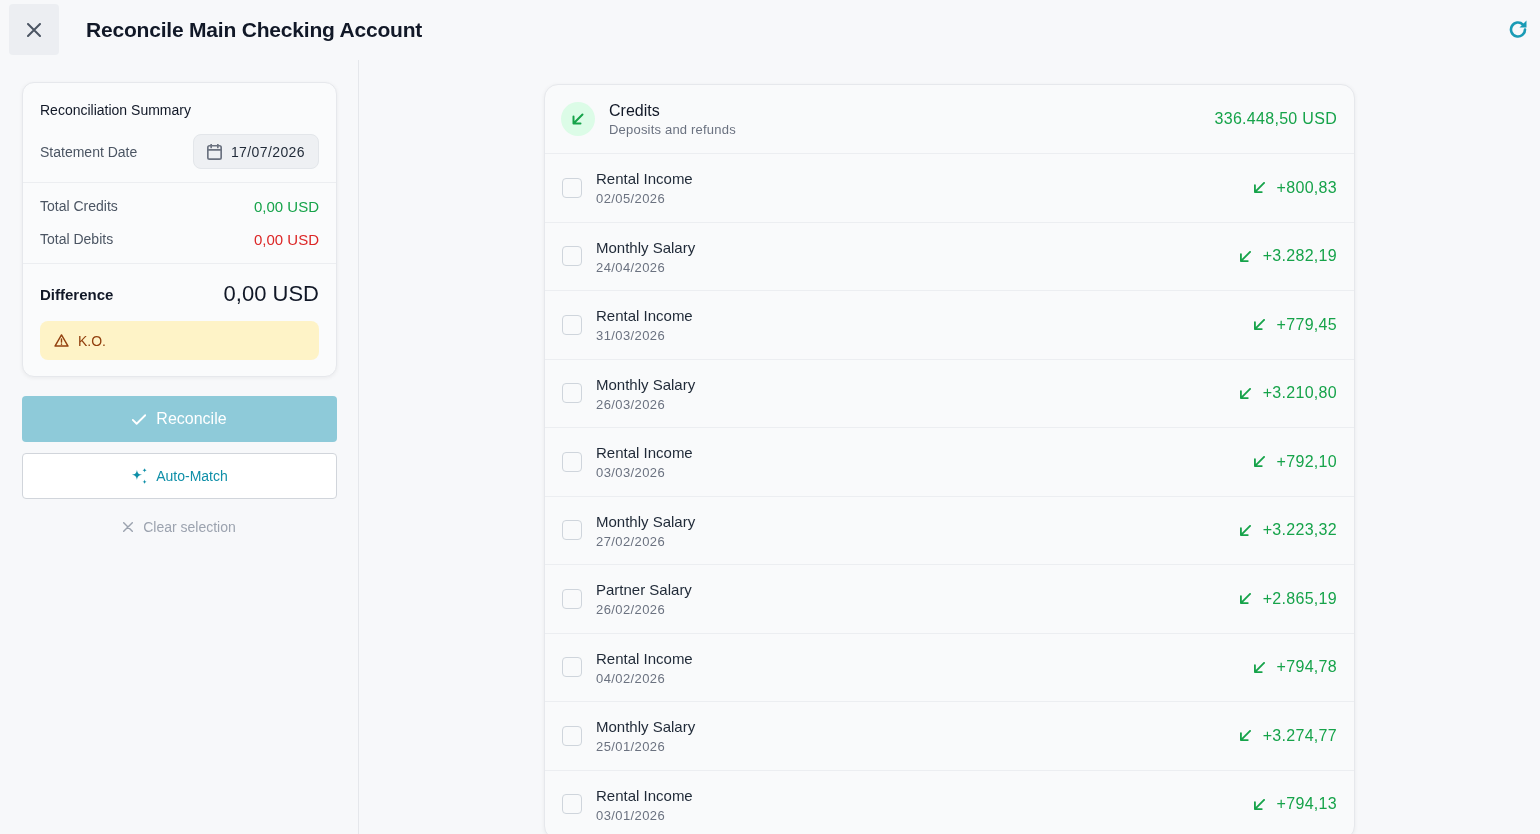  I want to click on transaction-row: Monthly Salary 25/01/2026 +3.274,77, so click(949, 736).